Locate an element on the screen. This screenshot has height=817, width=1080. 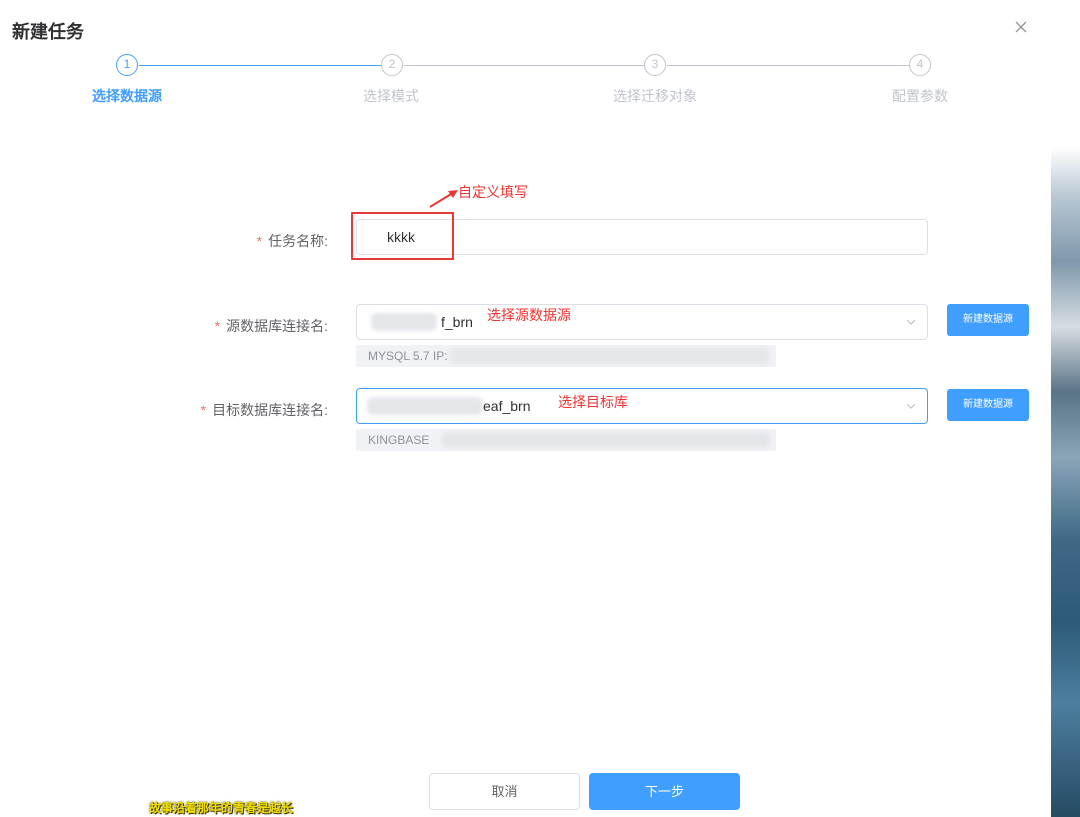
step-1-label: 选择数据源 is located at coordinates (127, 96).